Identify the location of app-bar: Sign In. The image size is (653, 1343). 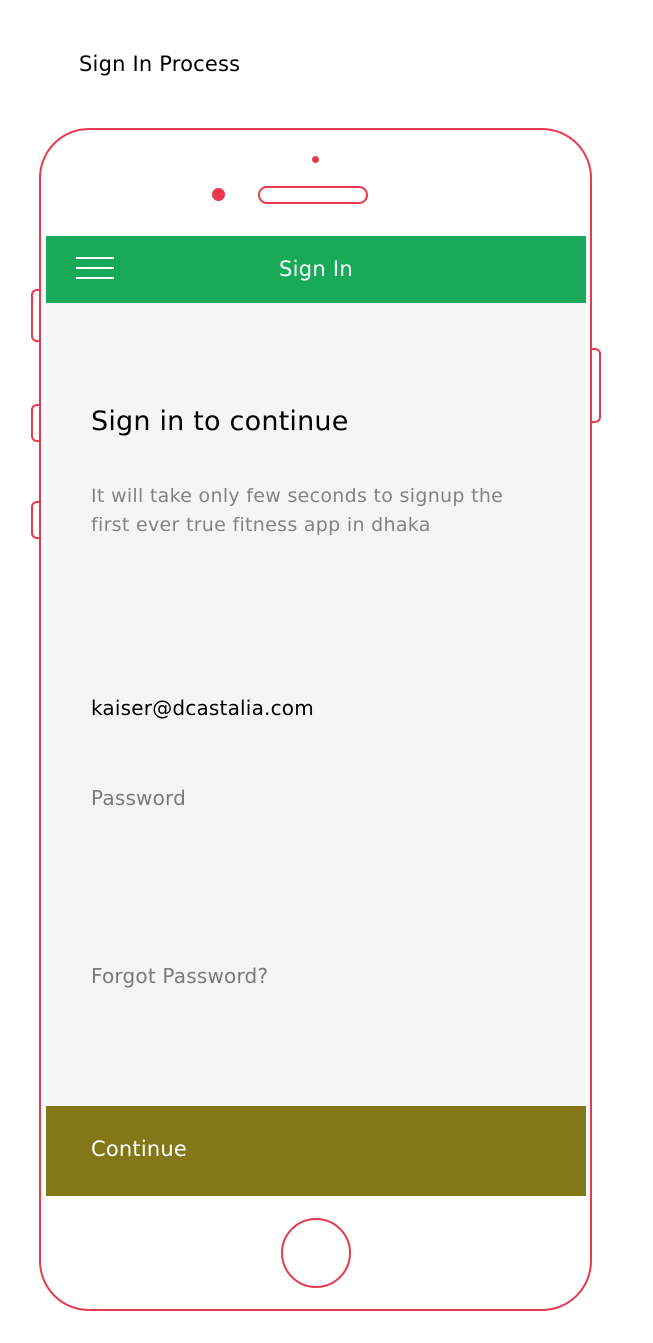
(316, 269).